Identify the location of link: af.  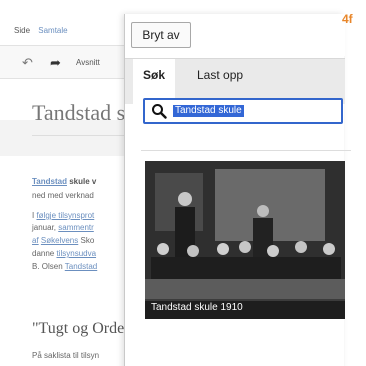
(35, 240).